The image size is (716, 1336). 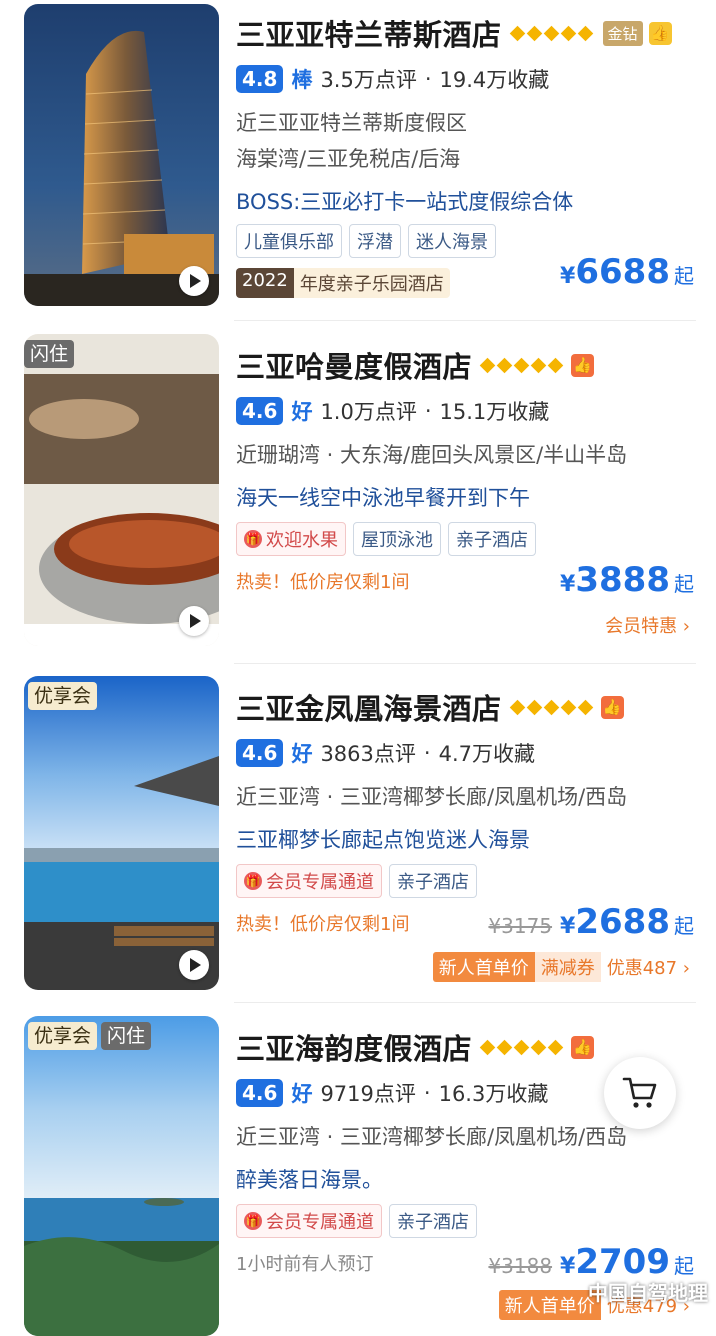 What do you see at coordinates (375, 241) in the screenshot?
I see `feature-tag: 浮潜` at bounding box center [375, 241].